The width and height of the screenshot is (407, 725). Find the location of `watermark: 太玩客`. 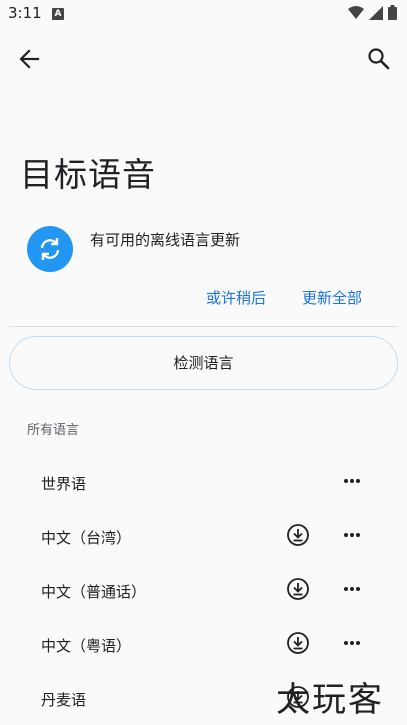

watermark: 太玩客 is located at coordinates (330, 700).